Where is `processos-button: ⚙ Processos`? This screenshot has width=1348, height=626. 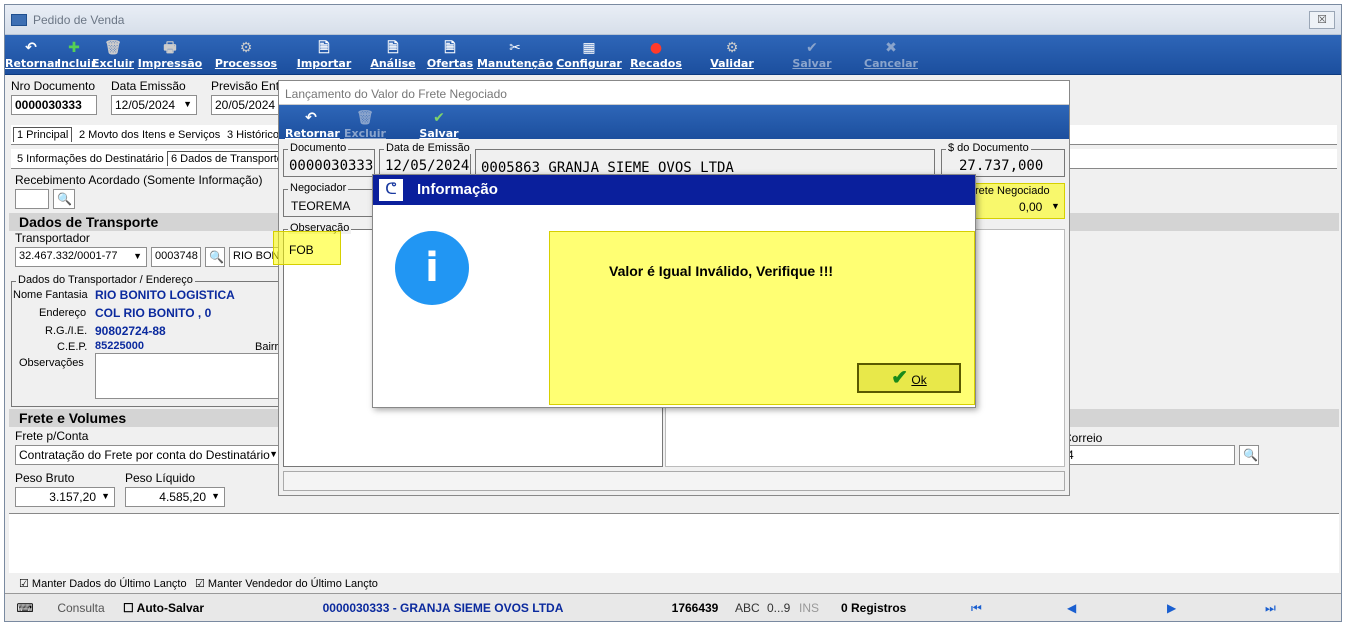 processos-button: ⚙ Processos is located at coordinates (246, 56).